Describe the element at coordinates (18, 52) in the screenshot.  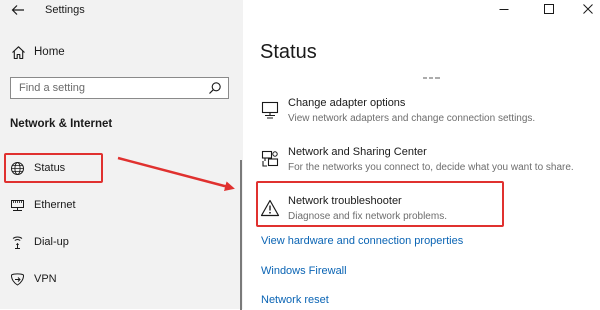
I see `home-icon` at that location.